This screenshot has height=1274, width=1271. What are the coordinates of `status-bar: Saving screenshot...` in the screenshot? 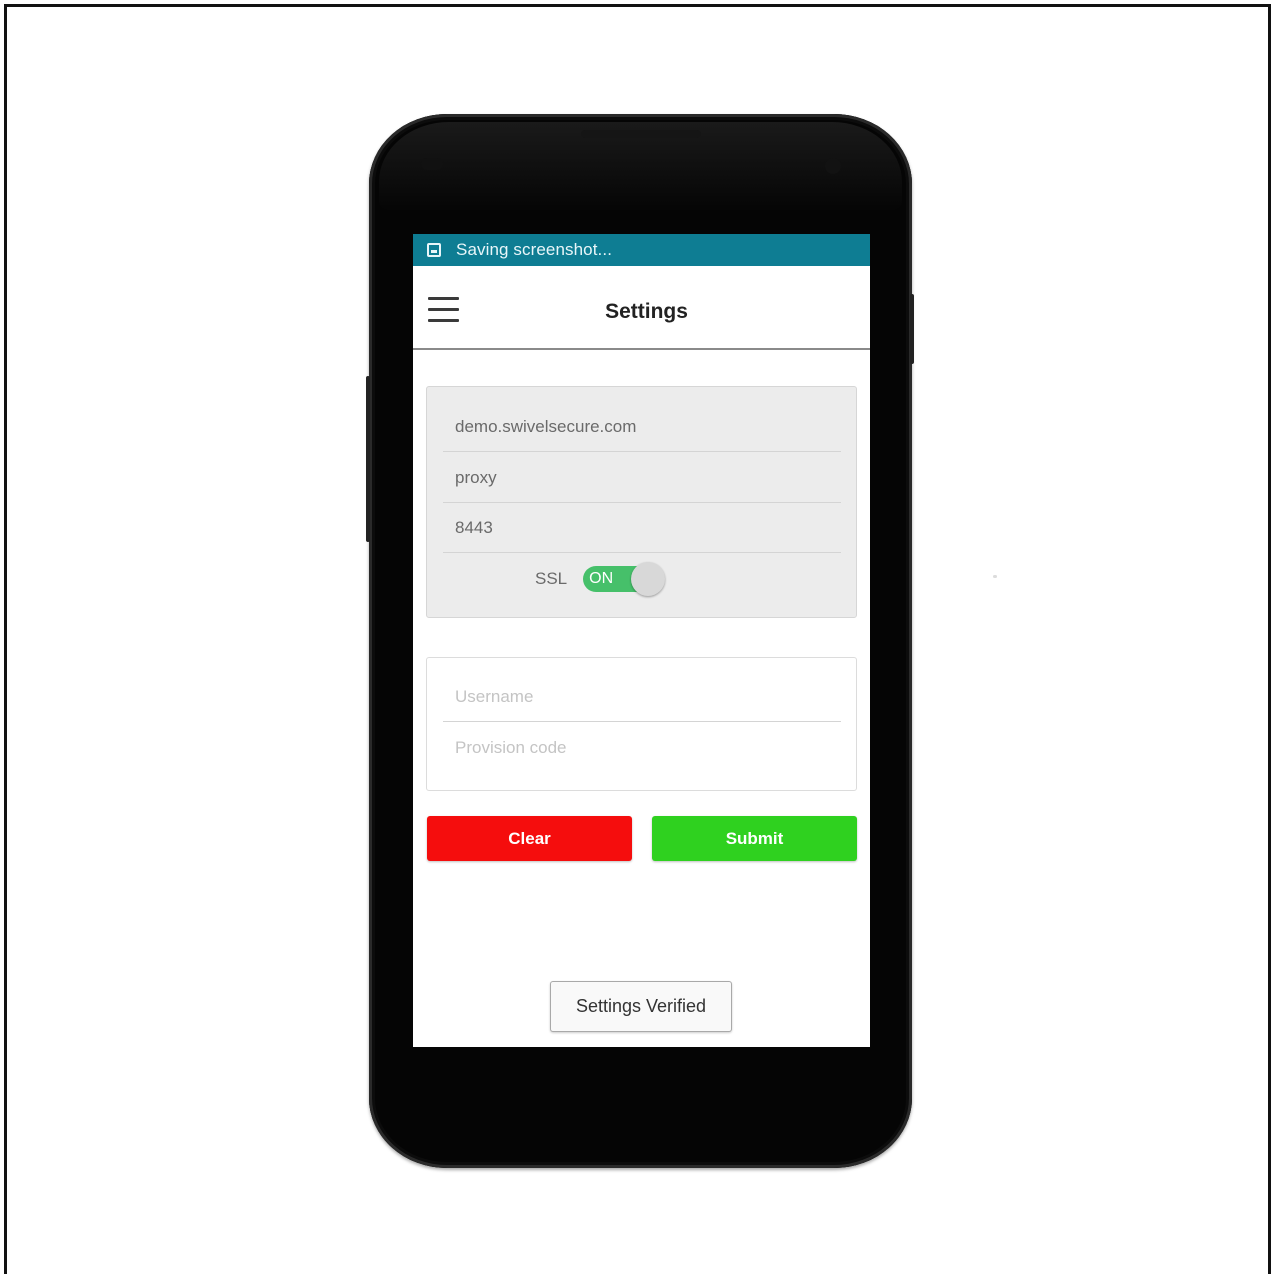 It's located at (641, 250).